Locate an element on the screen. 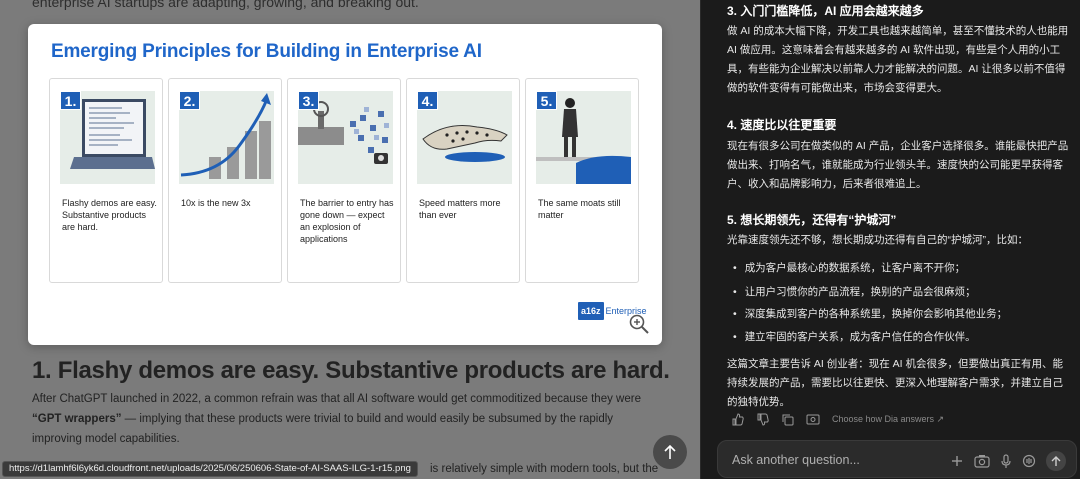 The image size is (1080, 479). card-number: 4. is located at coordinates (427, 100).